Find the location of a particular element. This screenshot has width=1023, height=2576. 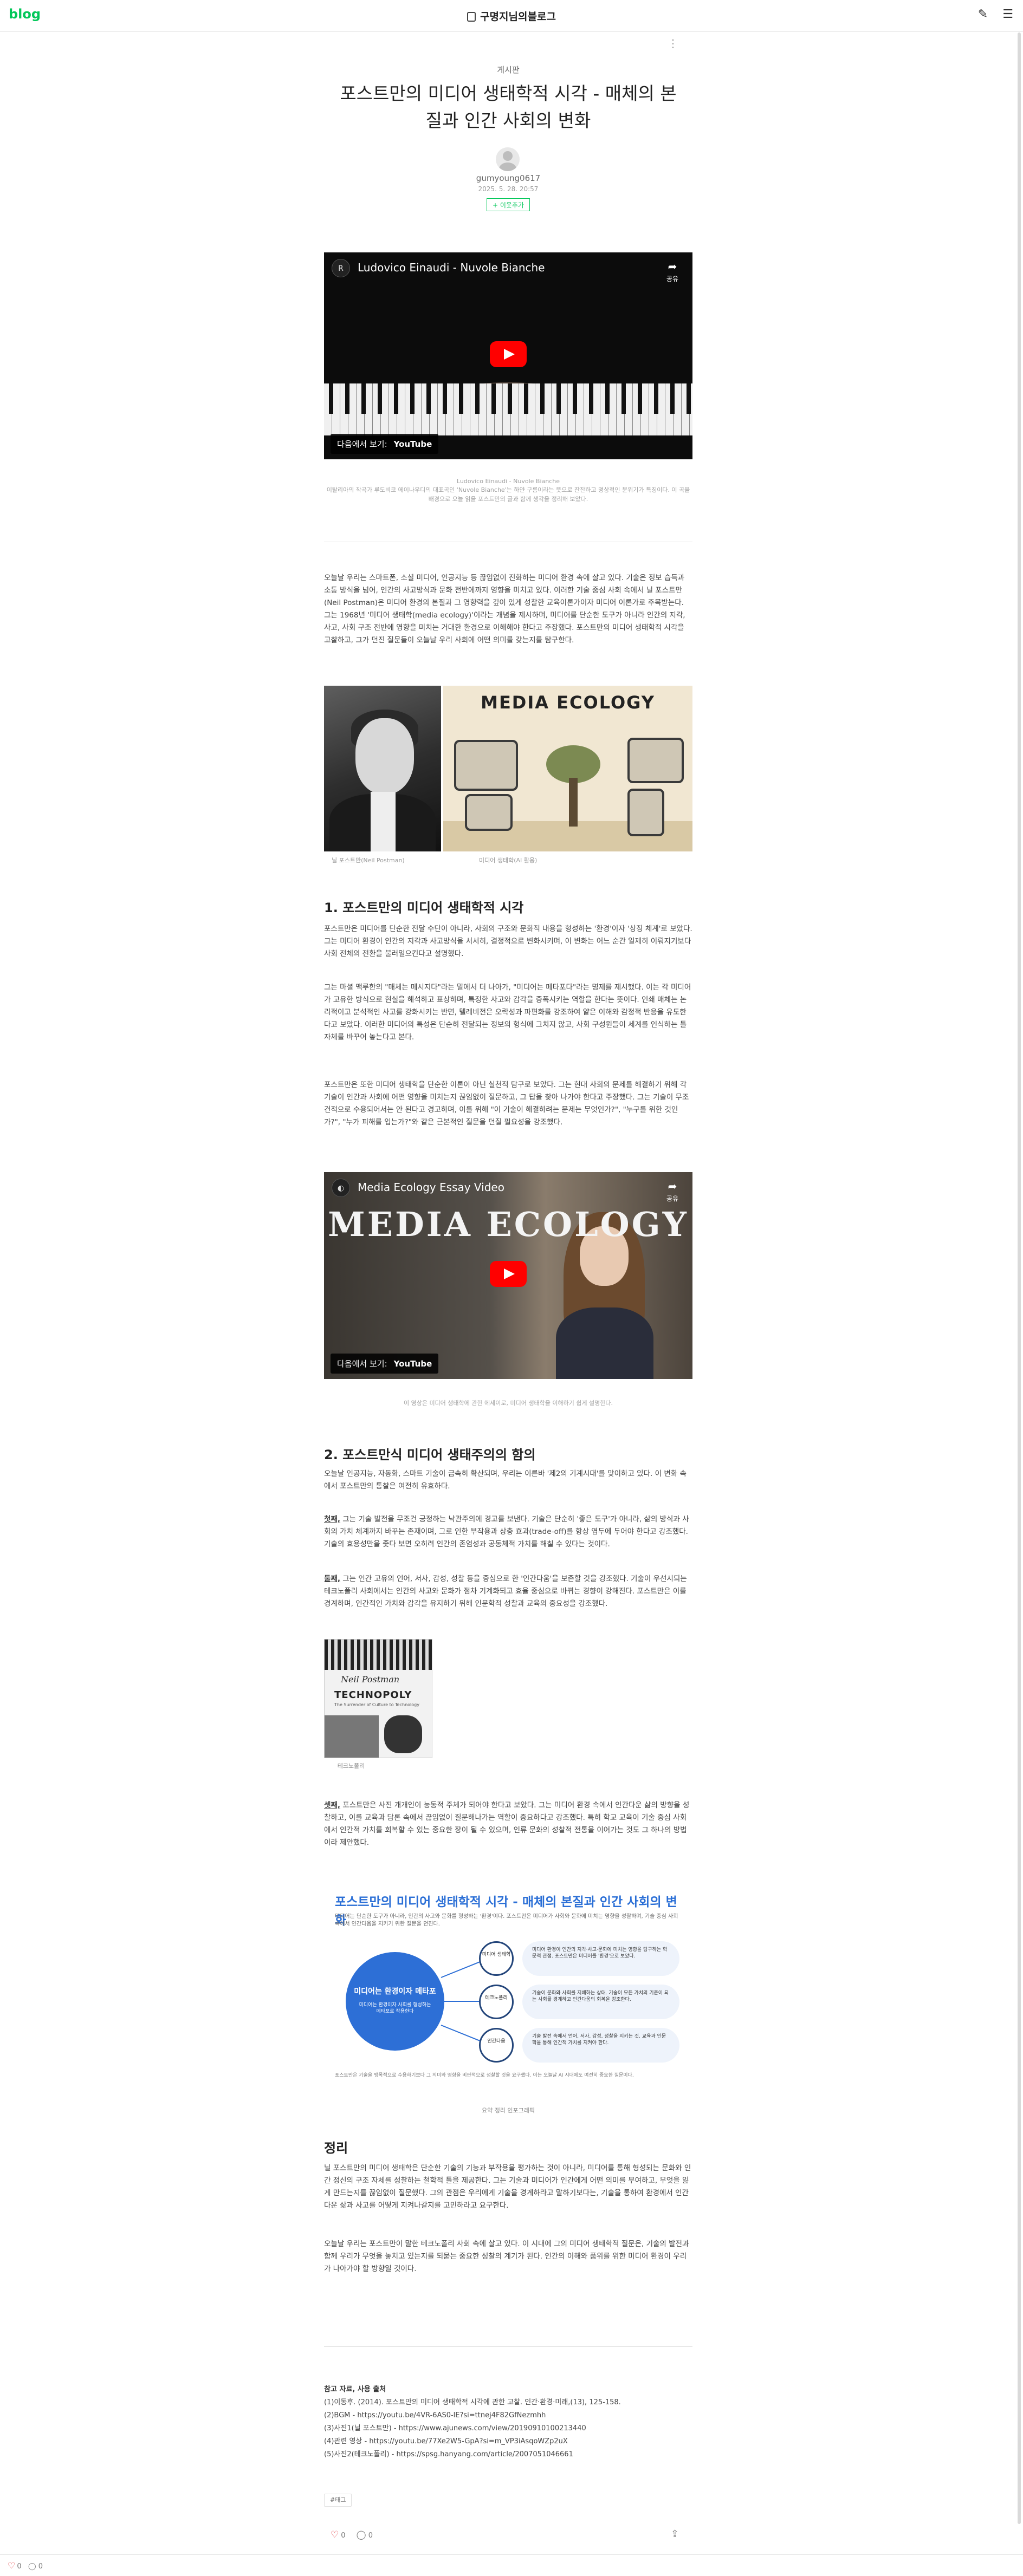

media-ecology-title: MEDIA ECOLOGY is located at coordinates (568, 702).